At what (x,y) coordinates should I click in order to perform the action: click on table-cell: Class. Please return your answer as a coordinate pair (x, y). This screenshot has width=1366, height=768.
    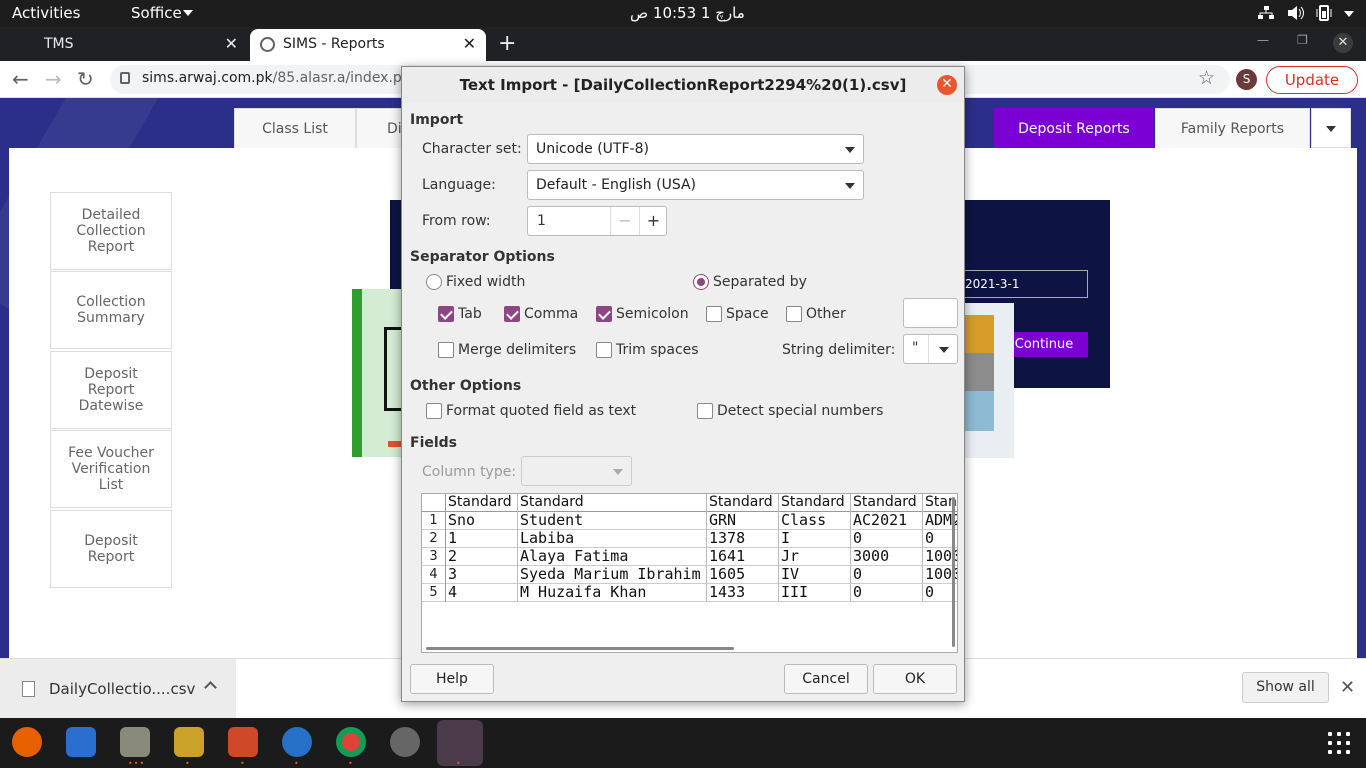
    Looking at the image, I should click on (815, 521).